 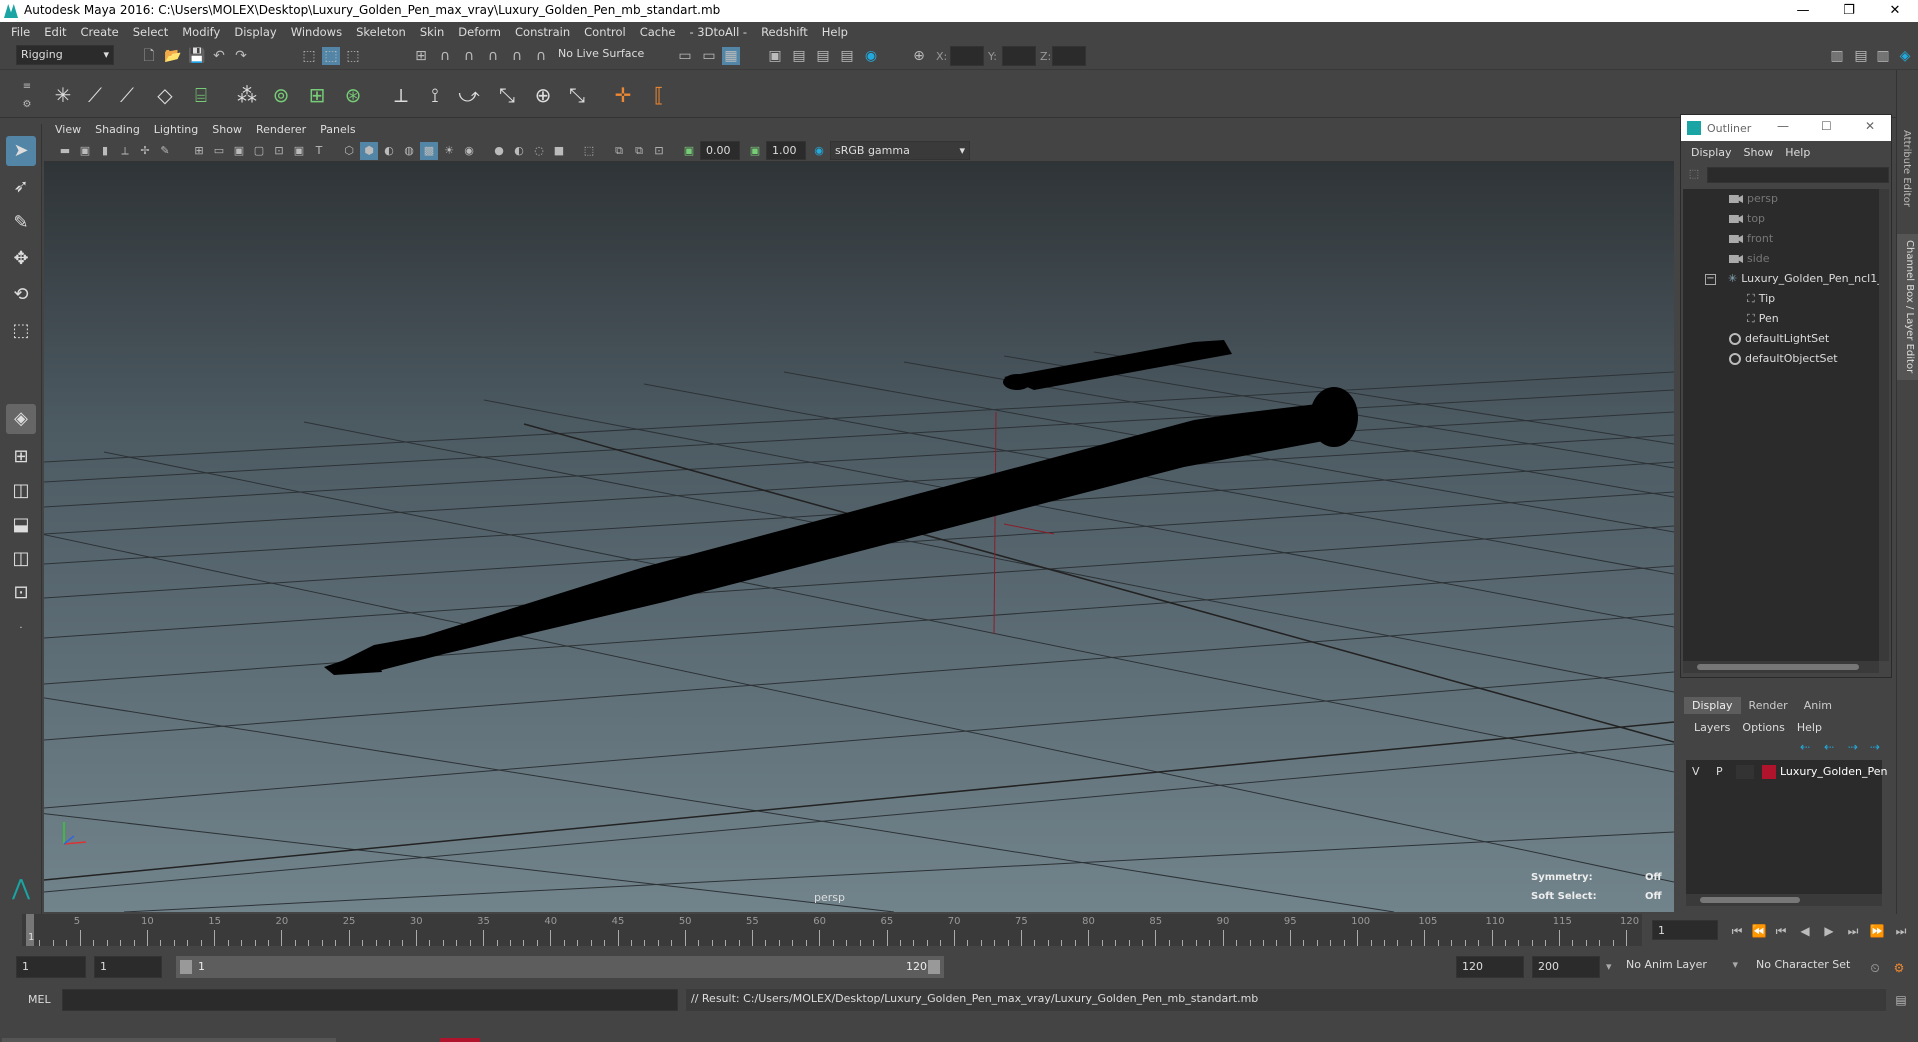 What do you see at coordinates (1747, 219) in the screenshot?
I see `outliner-item-top: top` at bounding box center [1747, 219].